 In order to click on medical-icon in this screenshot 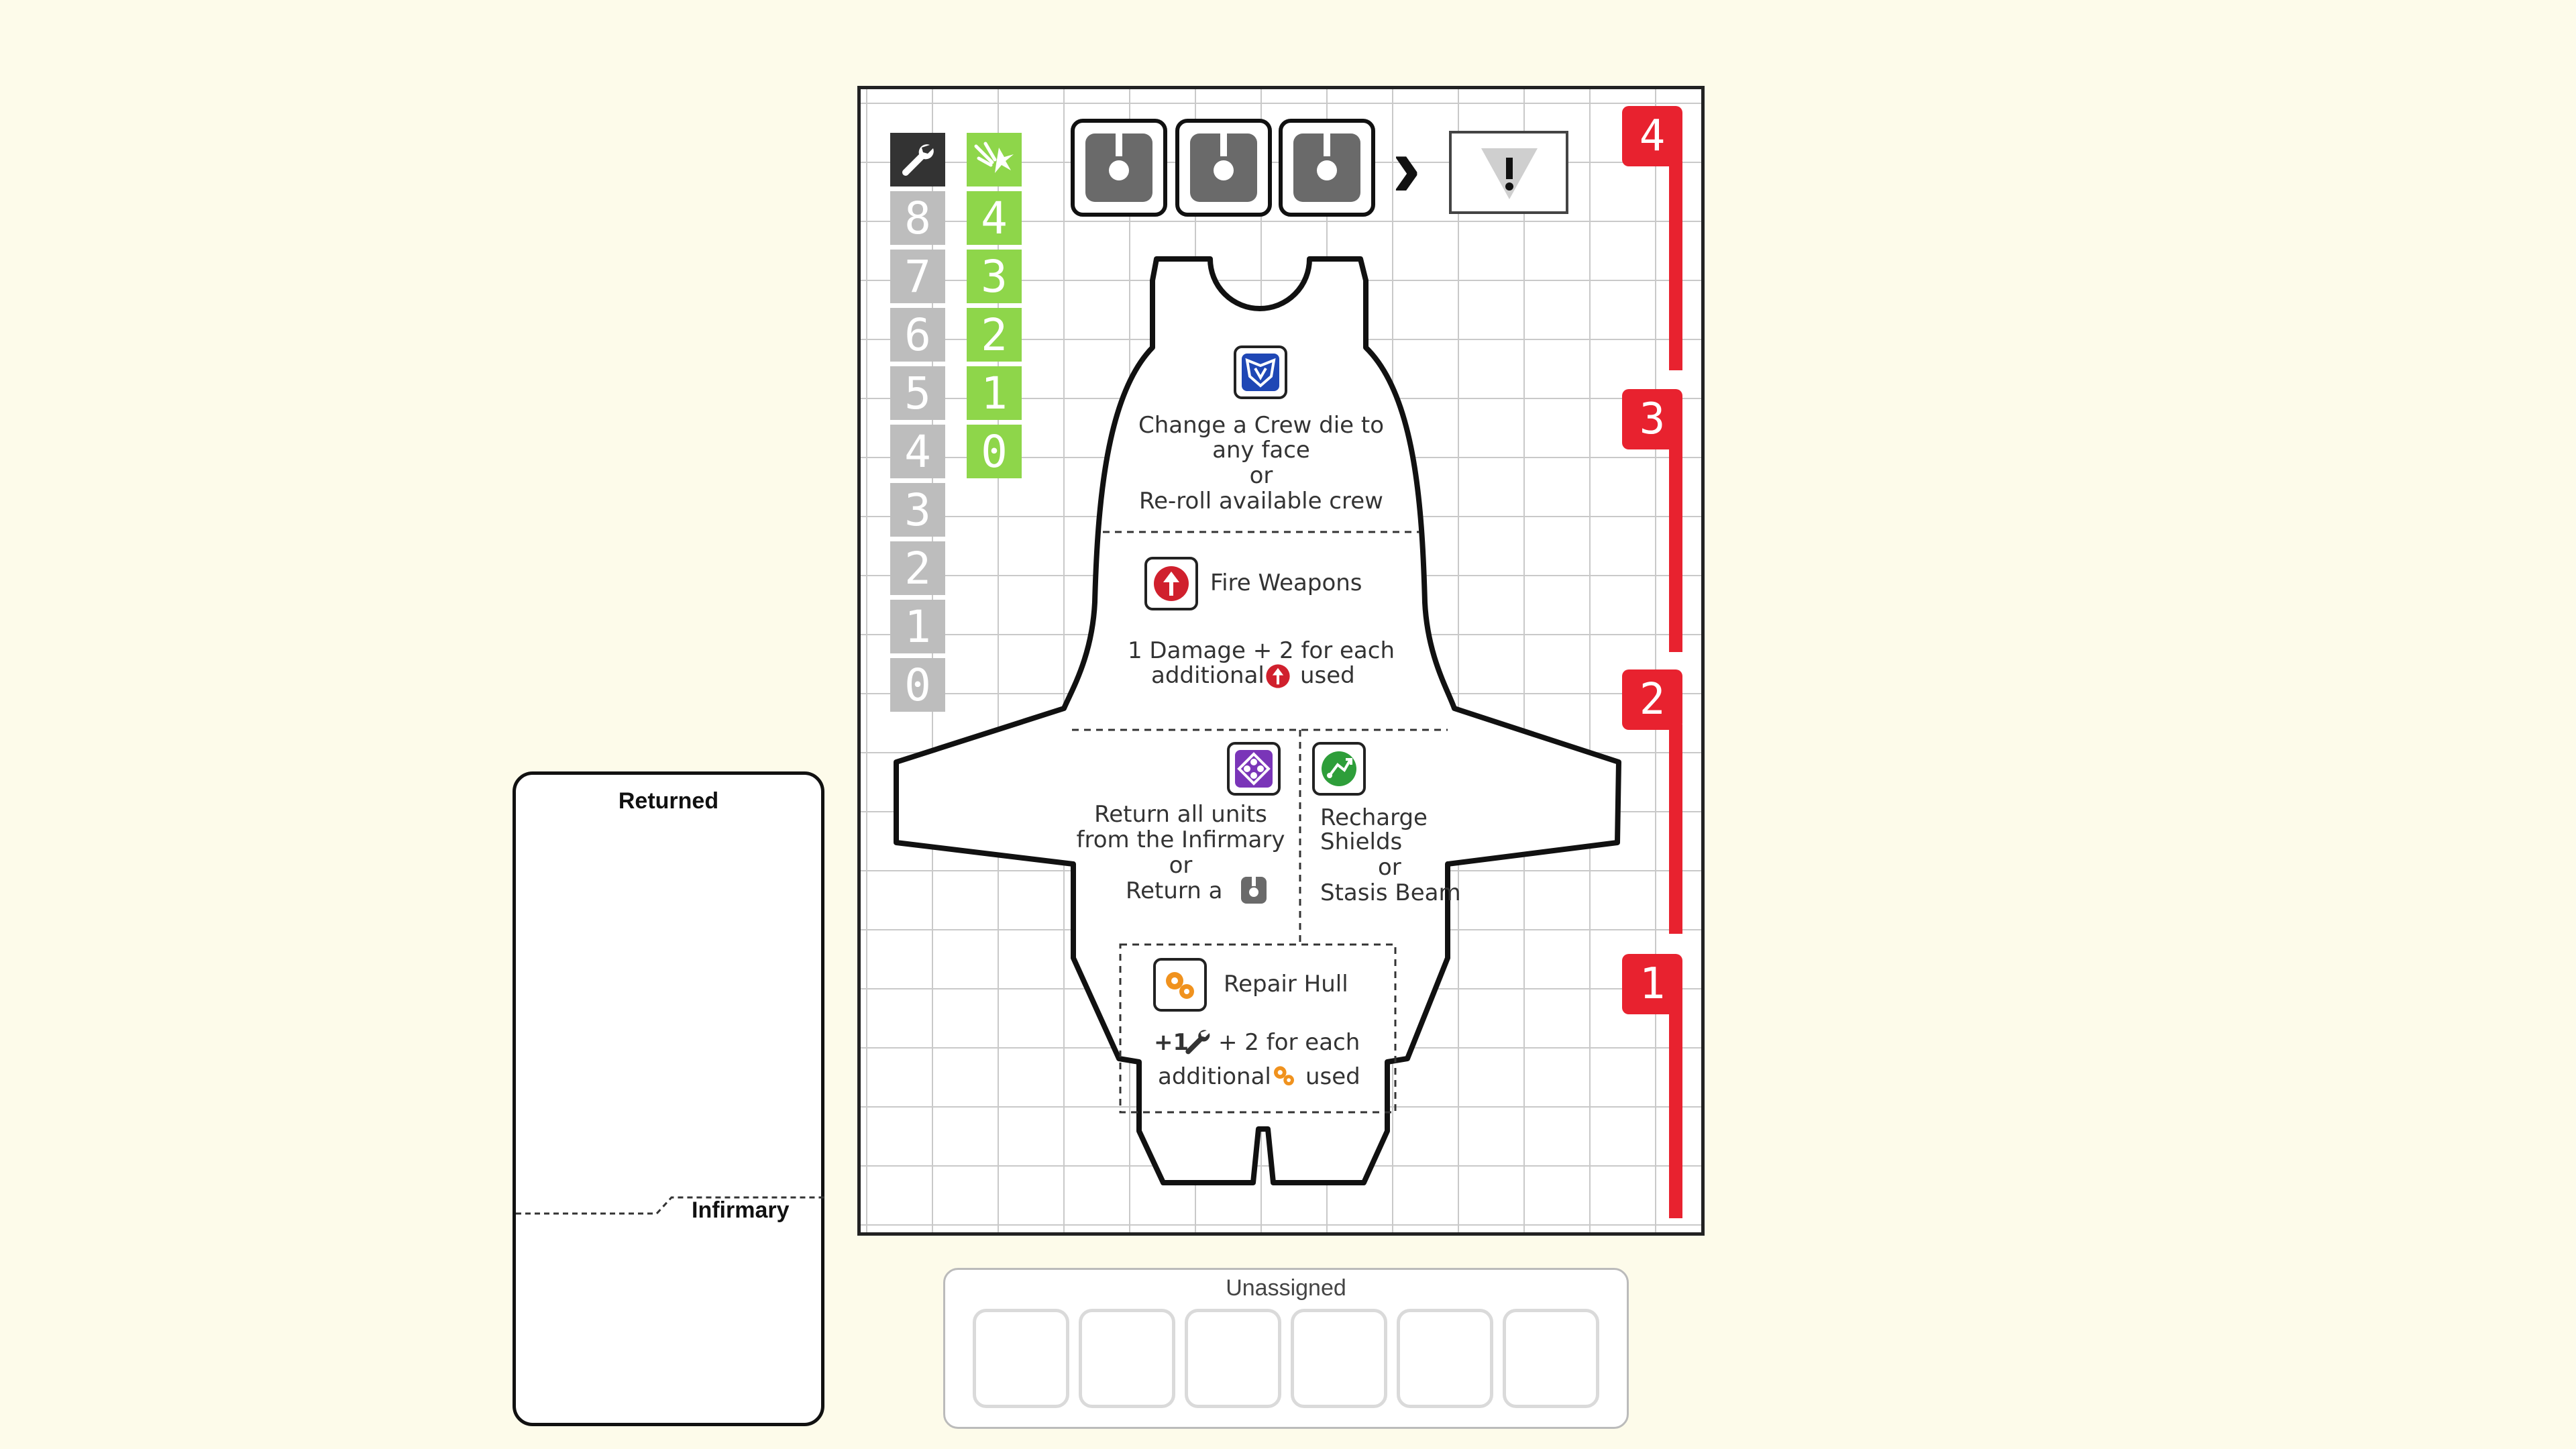, I will do `click(1254, 769)`.